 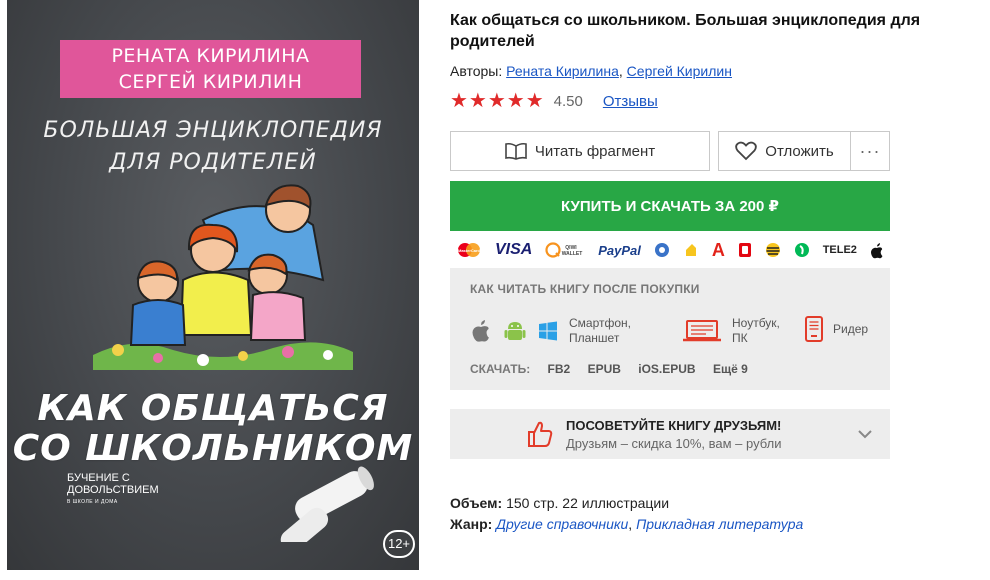 I want to click on apple-icon, so click(x=480, y=331).